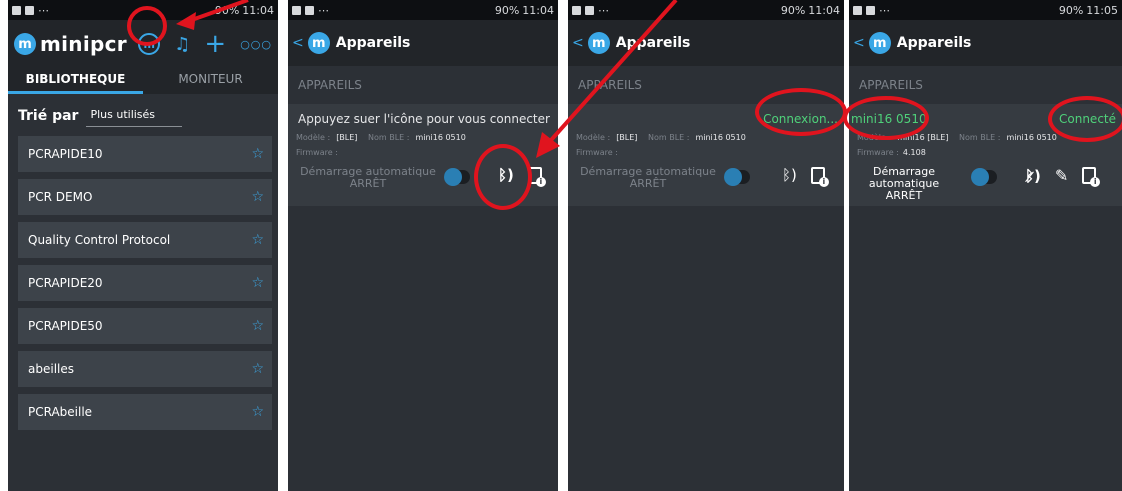  What do you see at coordinates (186, 21) in the screenshot?
I see `annotation-arrowhead` at bounding box center [186, 21].